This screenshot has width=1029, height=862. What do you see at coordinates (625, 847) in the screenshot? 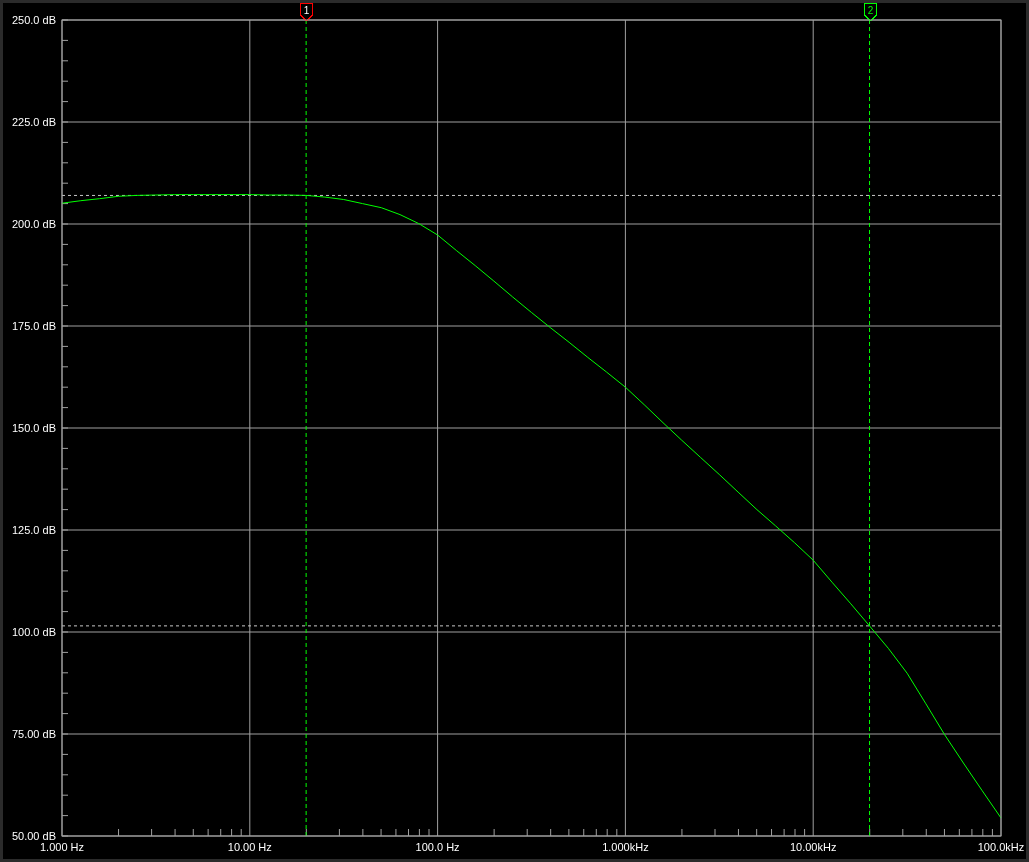
I see `x-axis-label: 1.000kHz` at bounding box center [625, 847].